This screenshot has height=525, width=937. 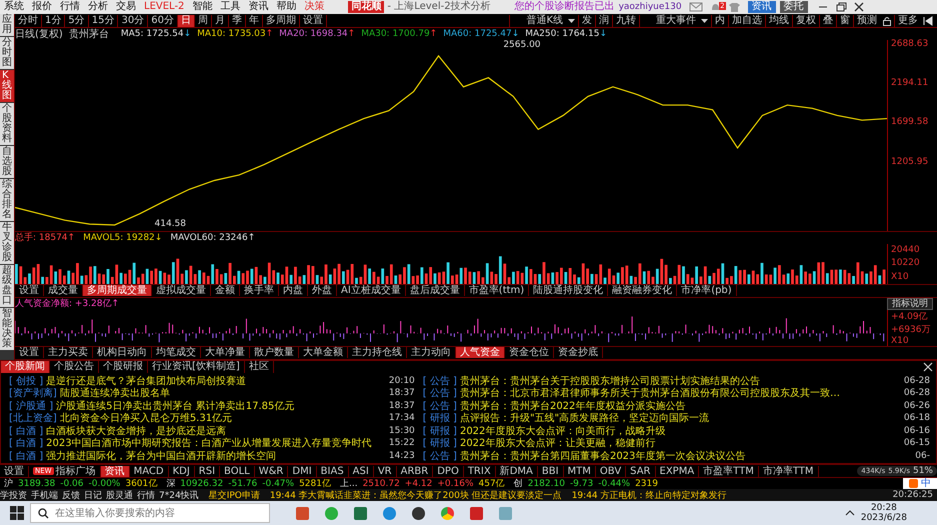 What do you see at coordinates (7, 86) in the screenshot?
I see `side-tab: K线图` at bounding box center [7, 86].